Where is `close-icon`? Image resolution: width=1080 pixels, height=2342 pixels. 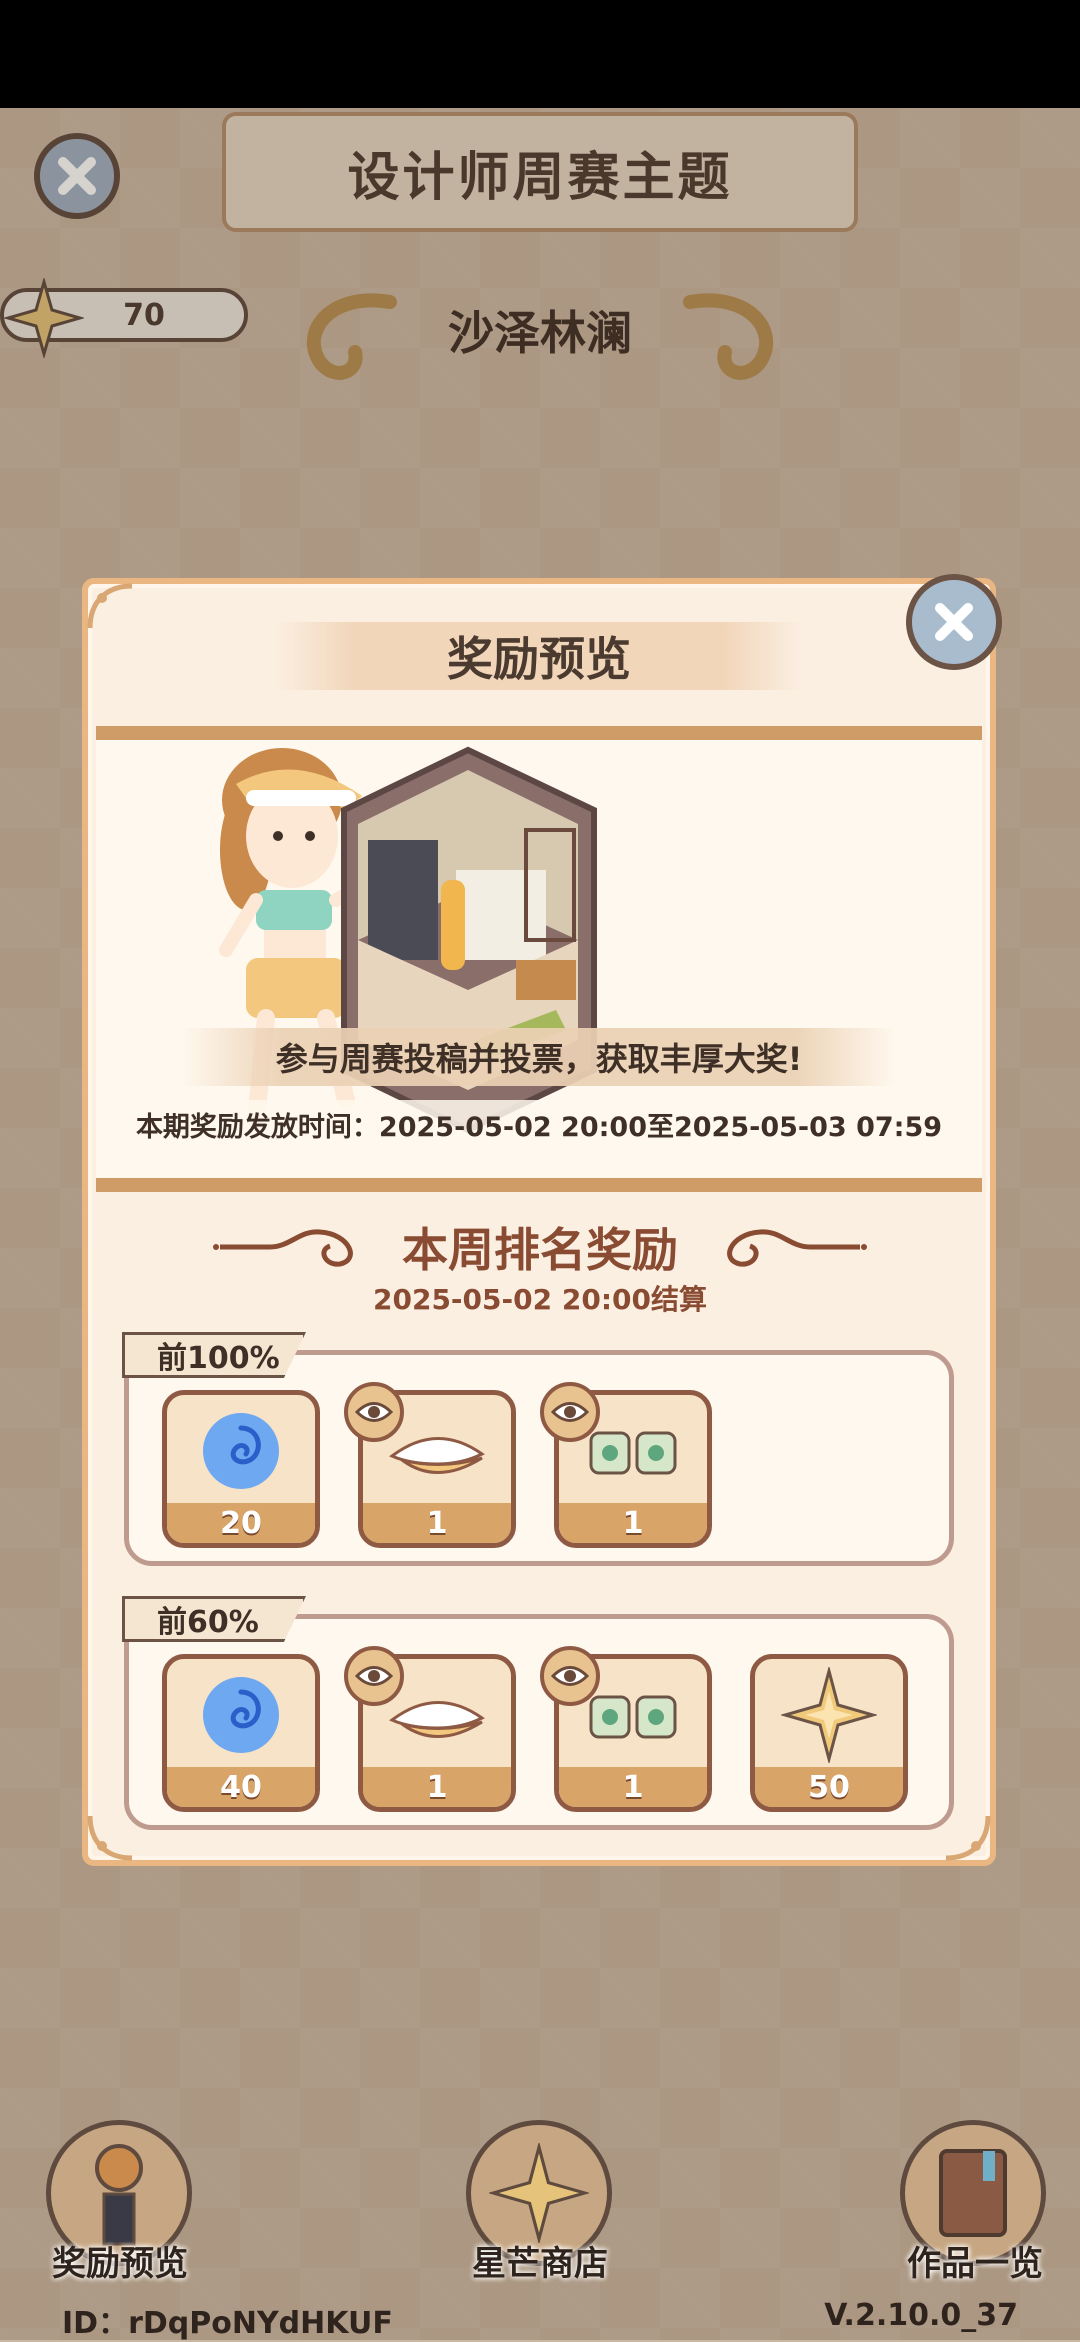 close-icon is located at coordinates (954, 622).